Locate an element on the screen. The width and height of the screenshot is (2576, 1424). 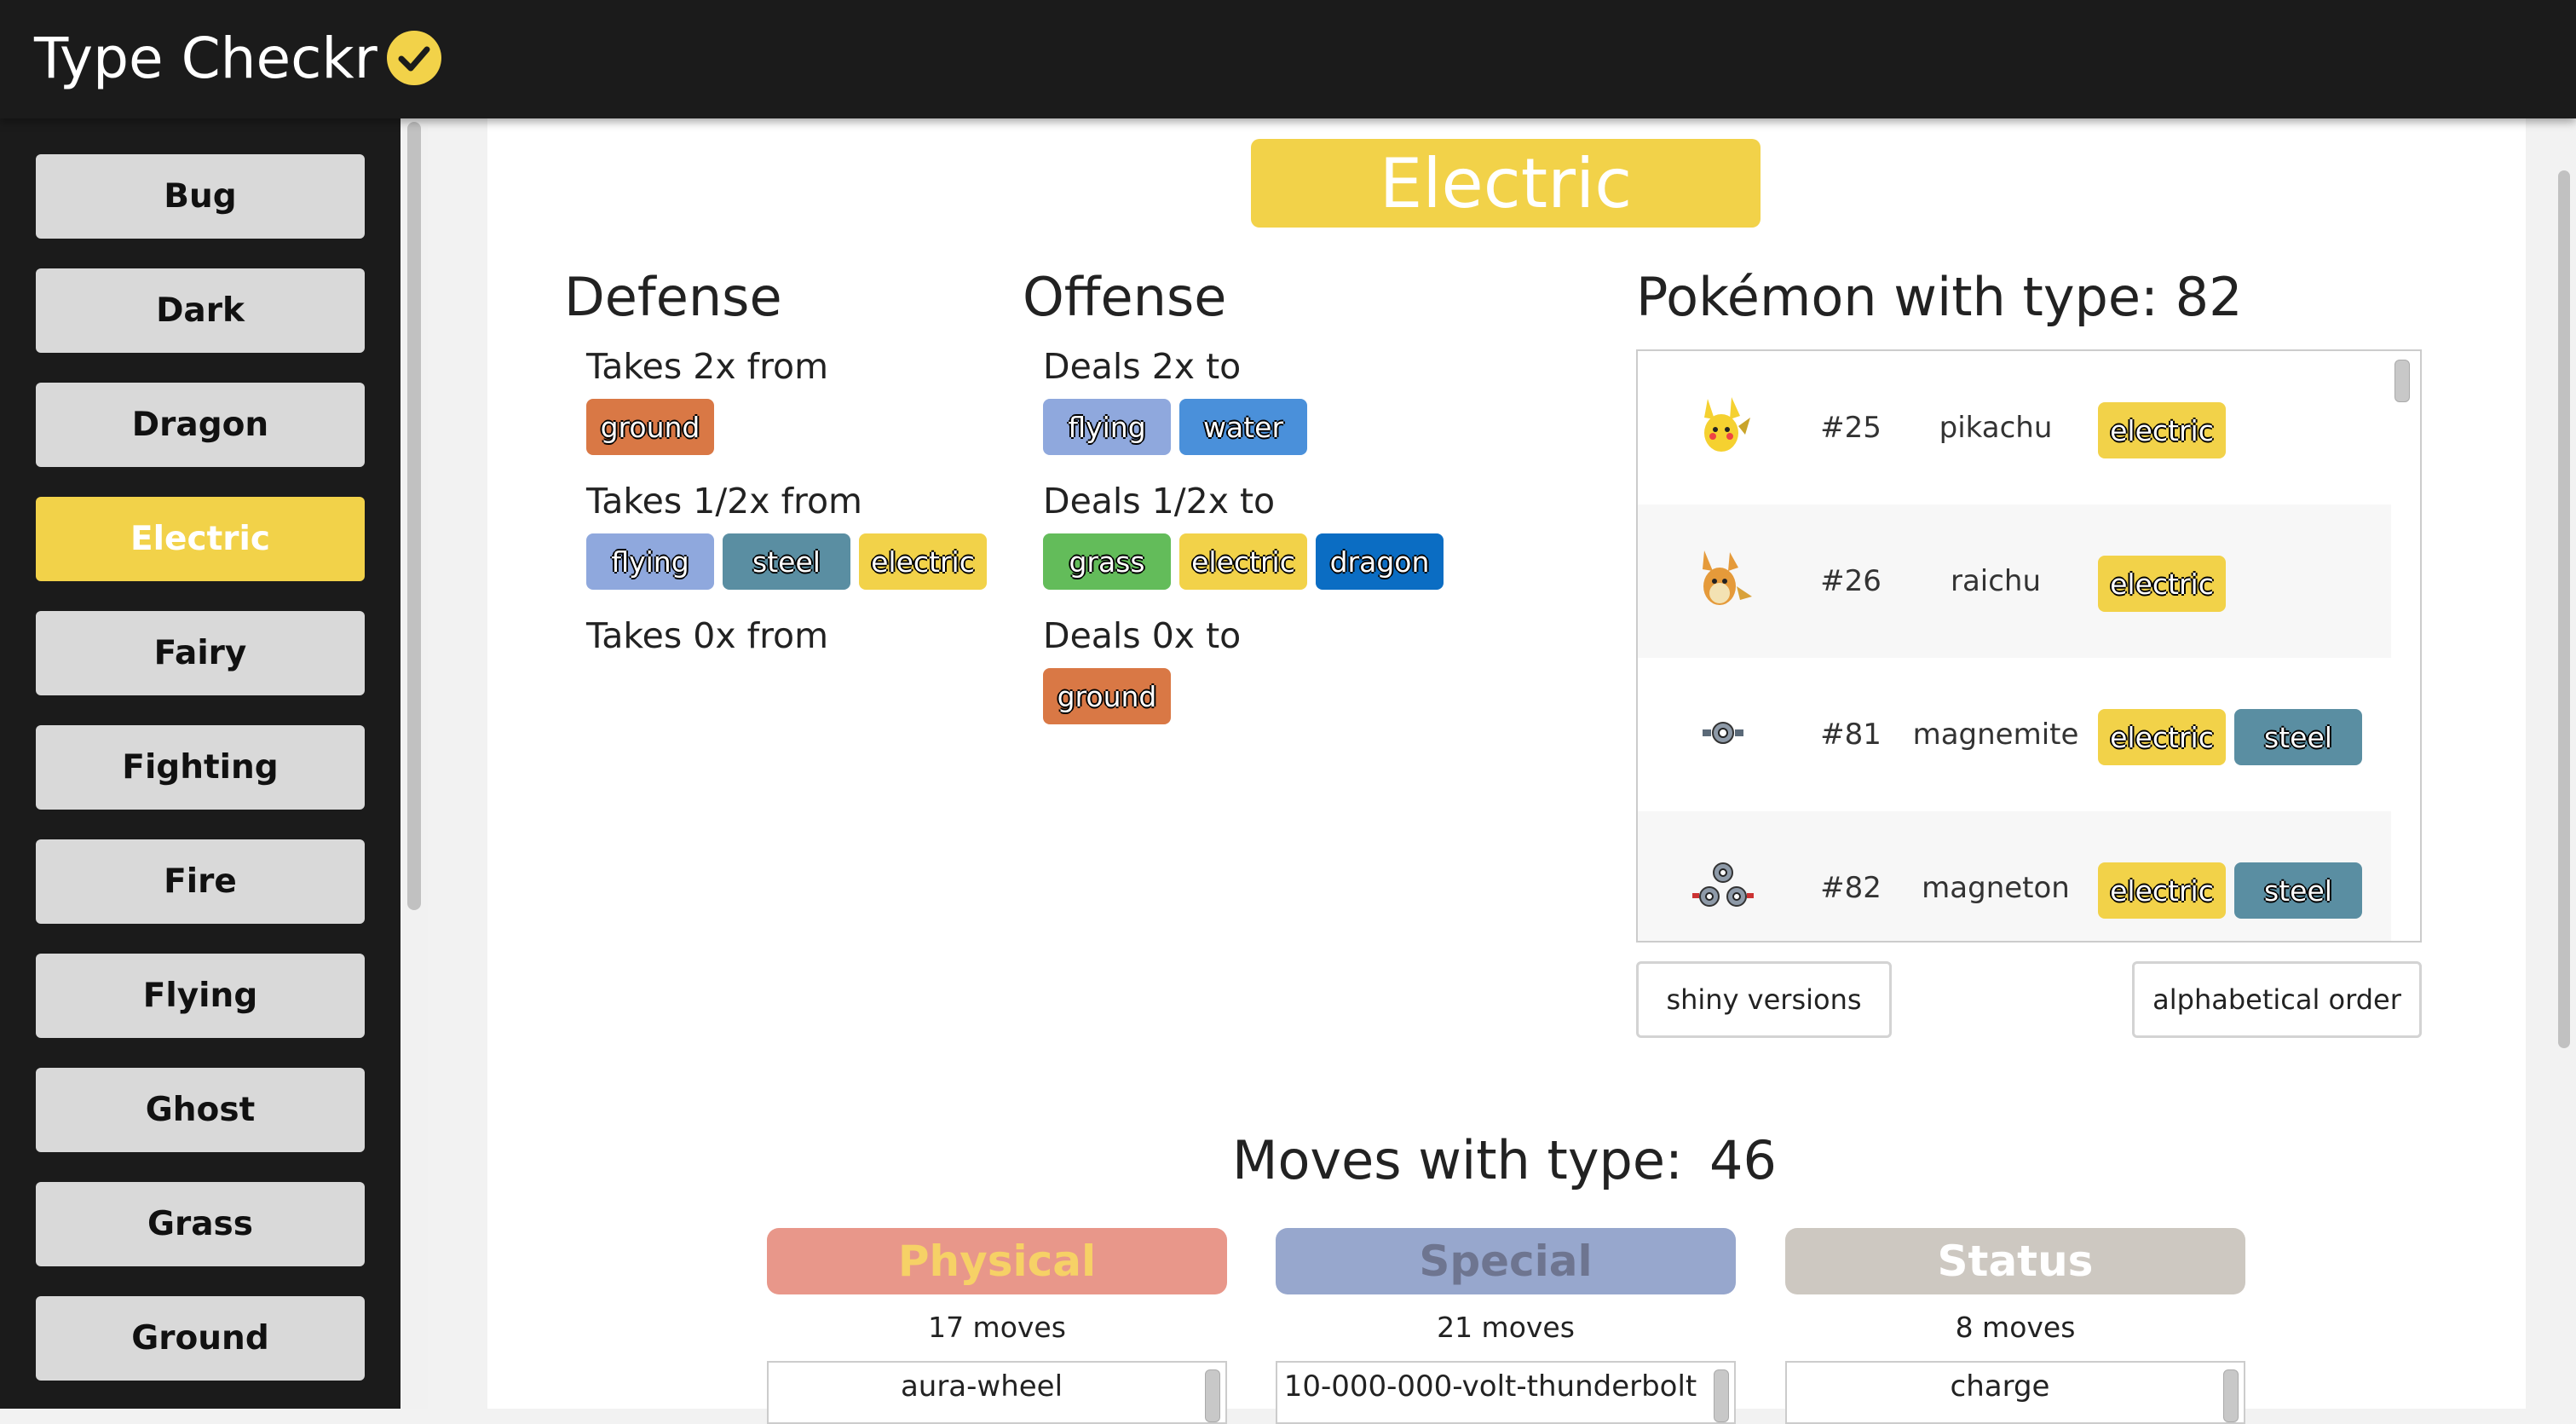
sidebar-item-dragon: Dragon is located at coordinates (200, 425).